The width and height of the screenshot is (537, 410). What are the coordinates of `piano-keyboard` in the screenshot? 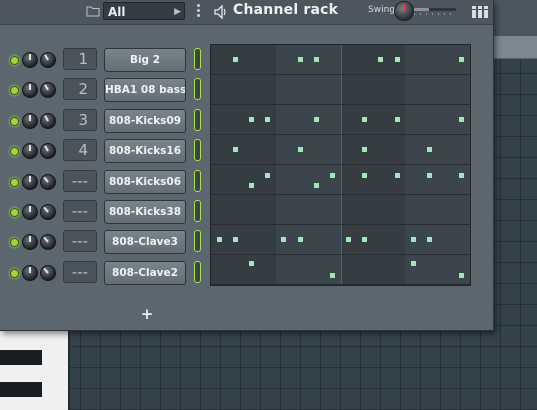 It's located at (35, 370).